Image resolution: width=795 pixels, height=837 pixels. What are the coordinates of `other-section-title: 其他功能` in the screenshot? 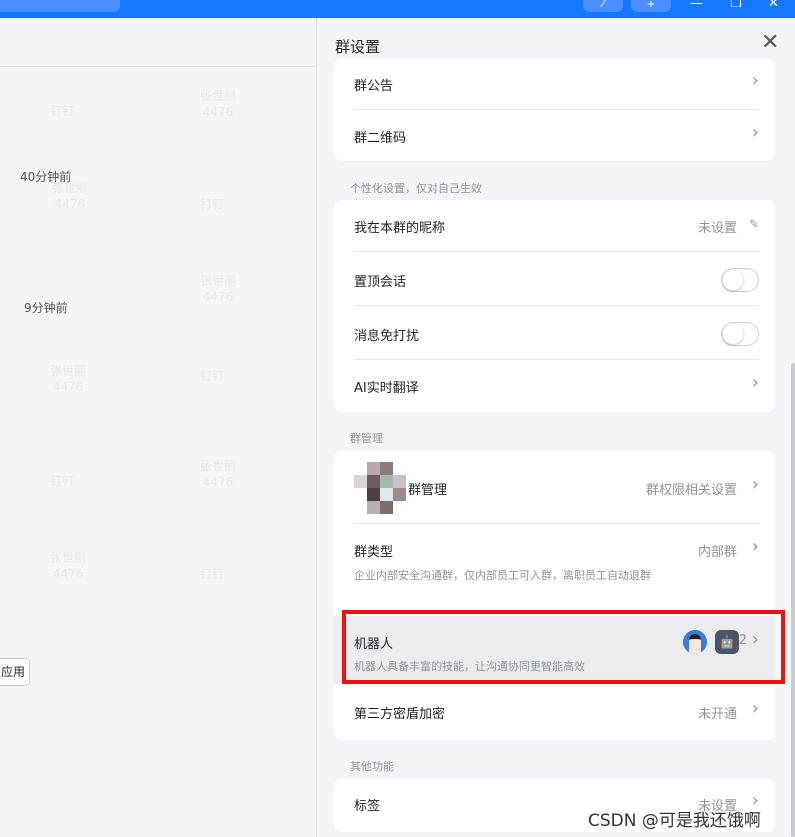 It's located at (372, 766).